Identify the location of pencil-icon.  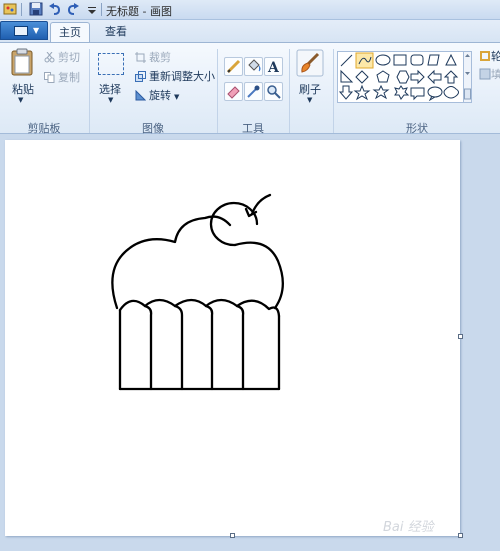
(233, 66).